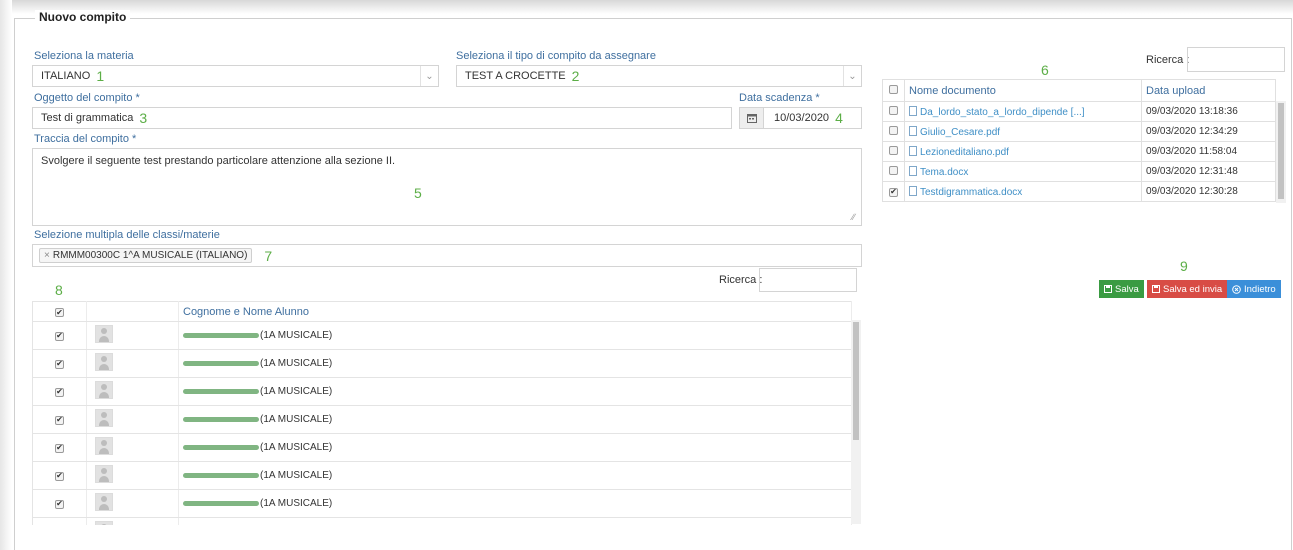  Describe the element at coordinates (447, 255) in the screenshot. I see `classes-multiselect: × RMMM00300C 1^A MUSICALE (ITALIANO) 7` at that location.